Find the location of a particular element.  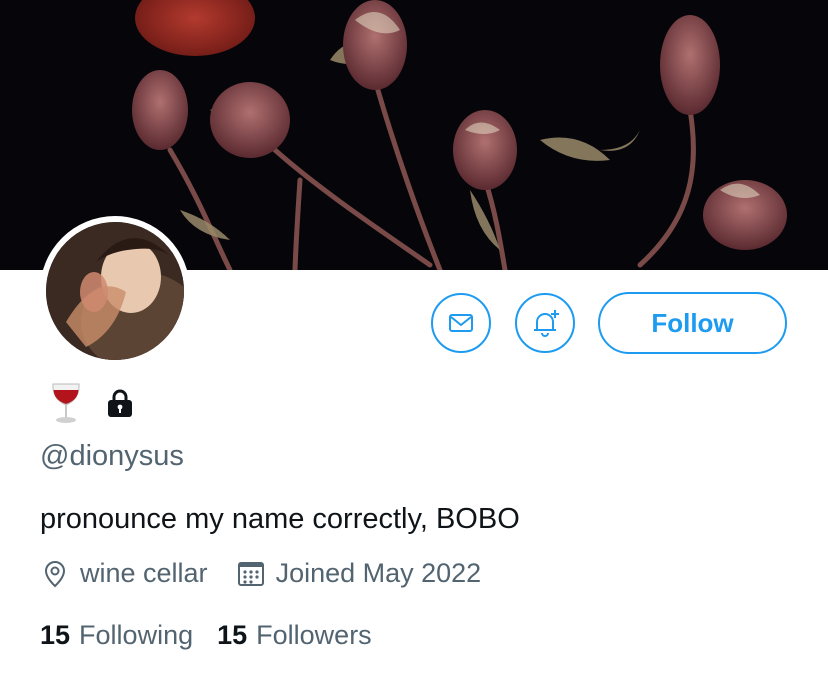

display-name is located at coordinates (93, 403).